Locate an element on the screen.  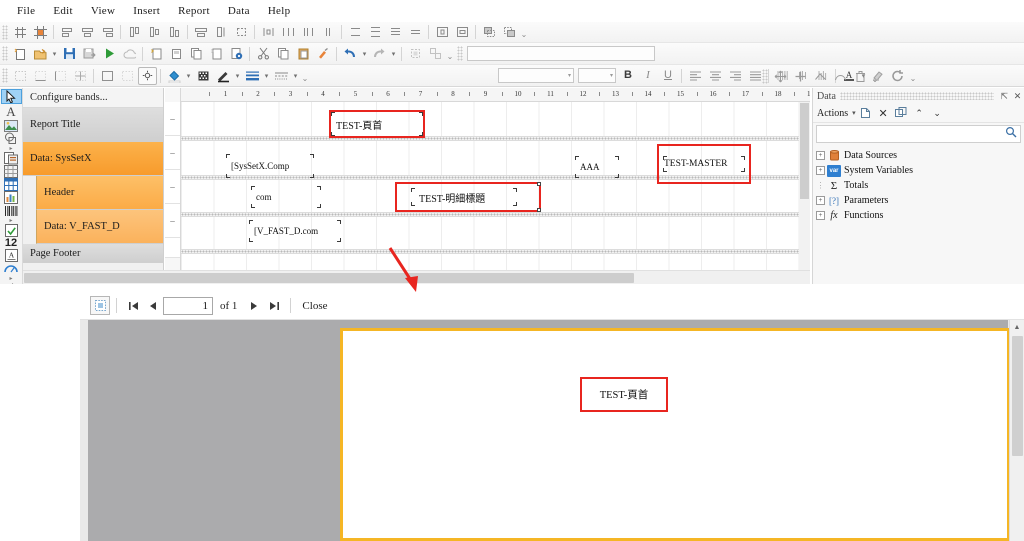
first-page-icon is located at coordinates (133, 305).